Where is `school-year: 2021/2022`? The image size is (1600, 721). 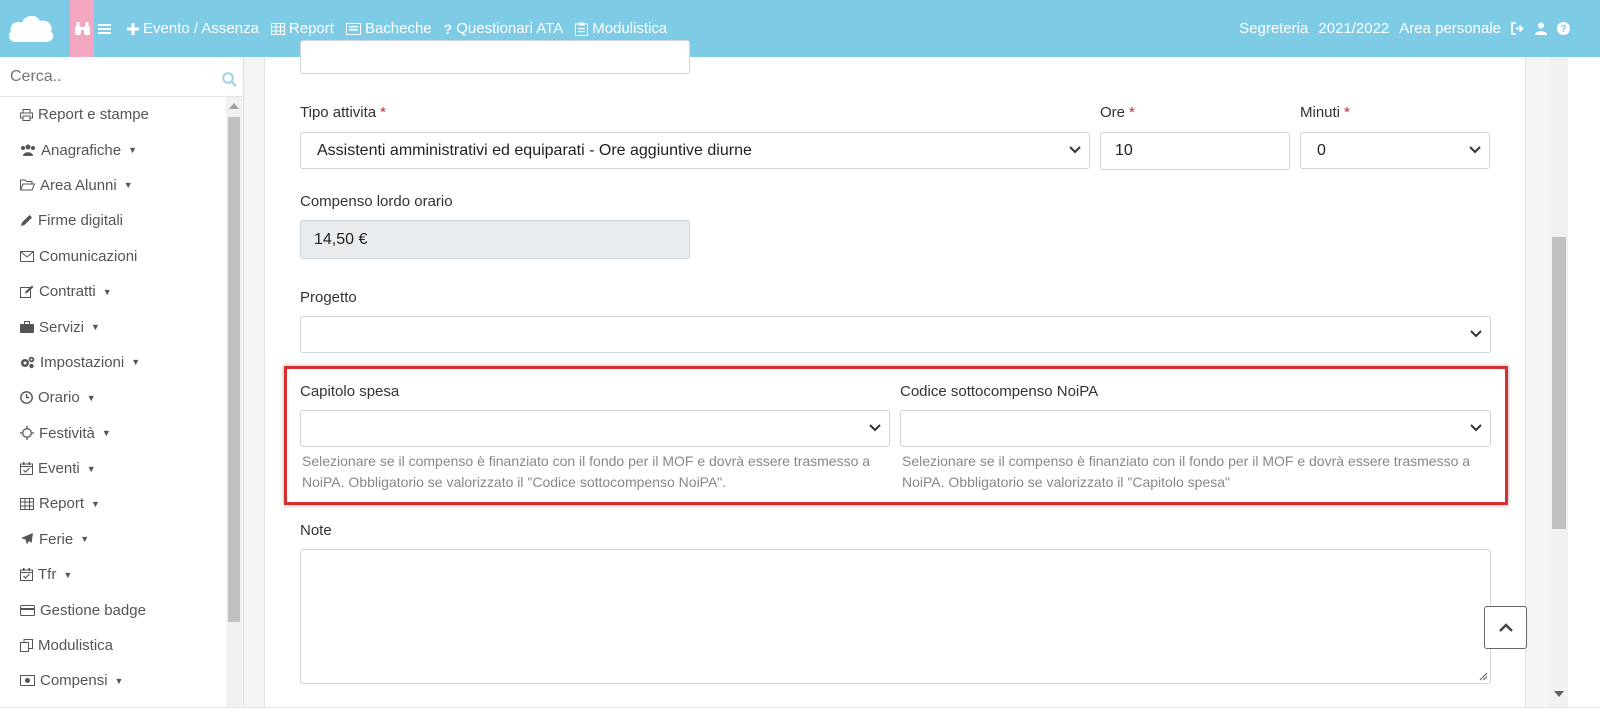
school-year: 2021/2022 is located at coordinates (1353, 28).